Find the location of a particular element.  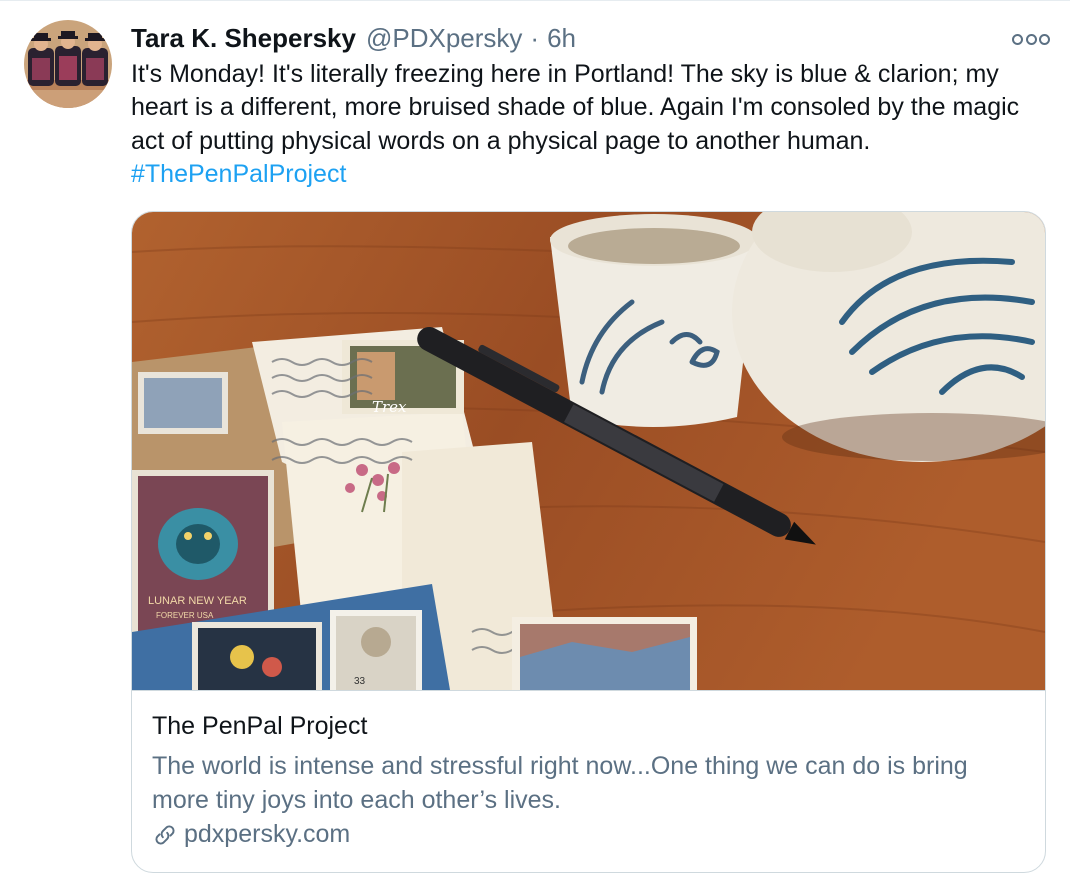

link-icon is located at coordinates (165, 834).